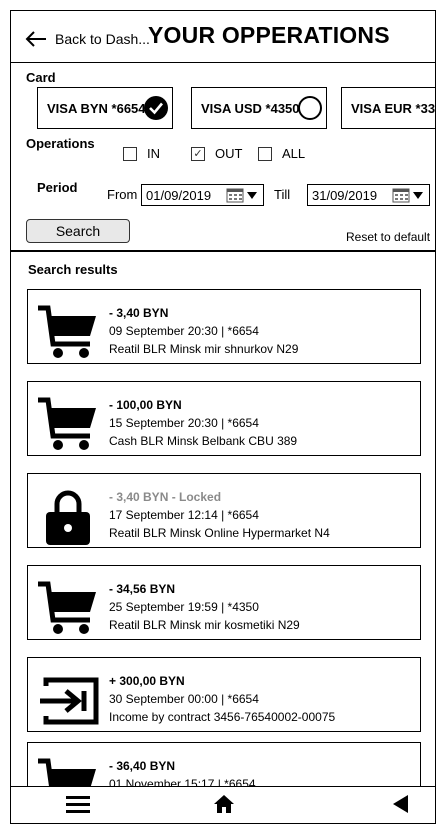  I want to click on operation-description: Reatil BLR Minsk mir kosmetiki N29, so click(204, 625).